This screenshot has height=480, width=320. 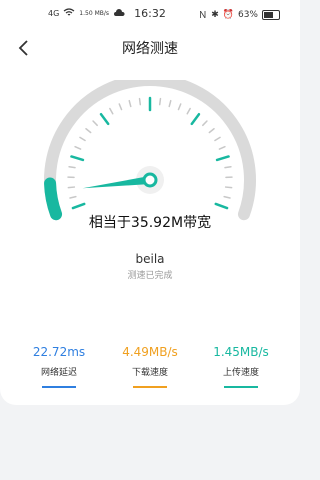 What do you see at coordinates (150, 352) in the screenshot?
I see `download-value: 4.49MB/s` at bounding box center [150, 352].